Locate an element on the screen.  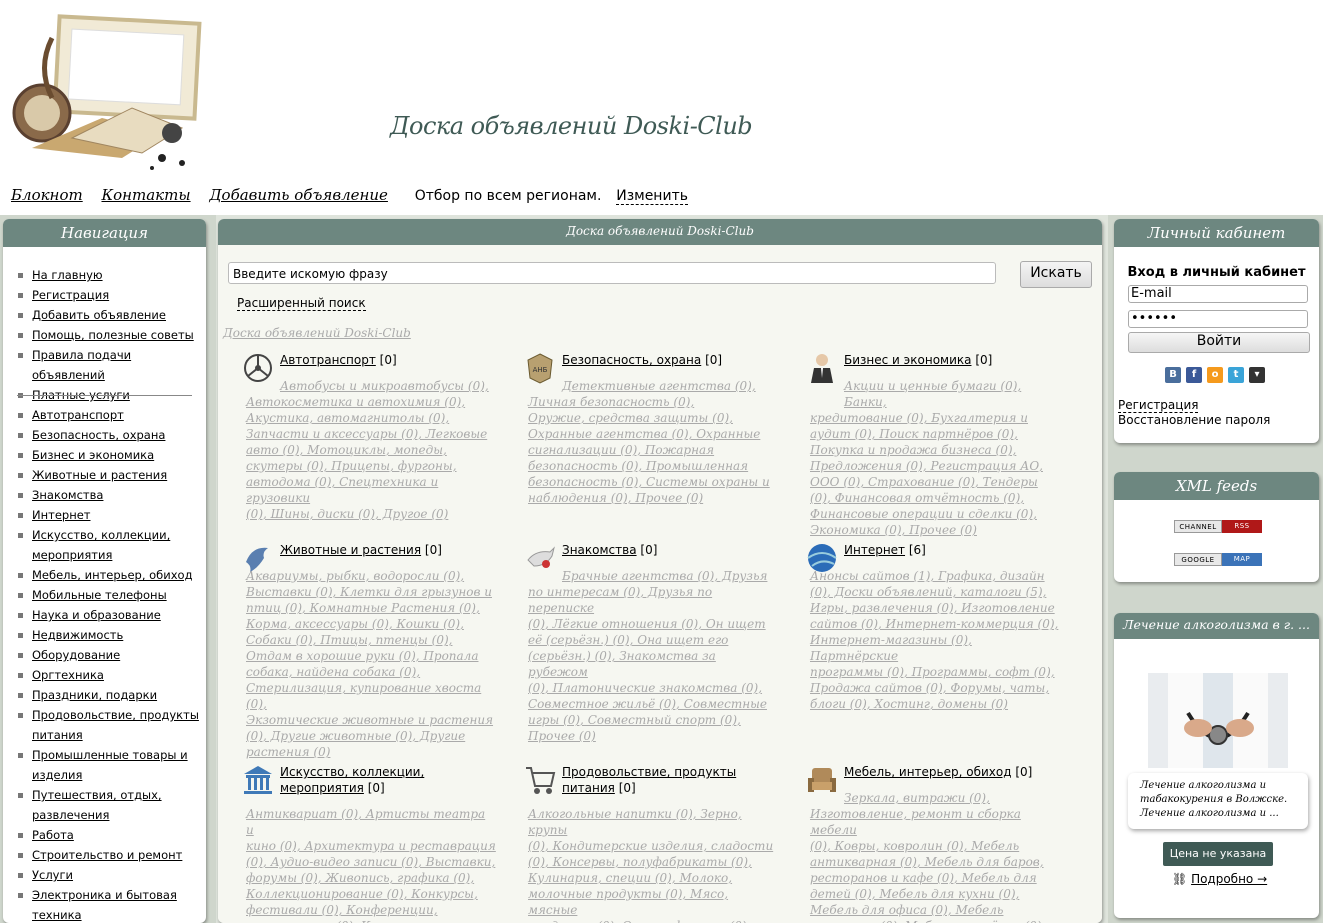
email-field: E-mail is located at coordinates (1218, 294).